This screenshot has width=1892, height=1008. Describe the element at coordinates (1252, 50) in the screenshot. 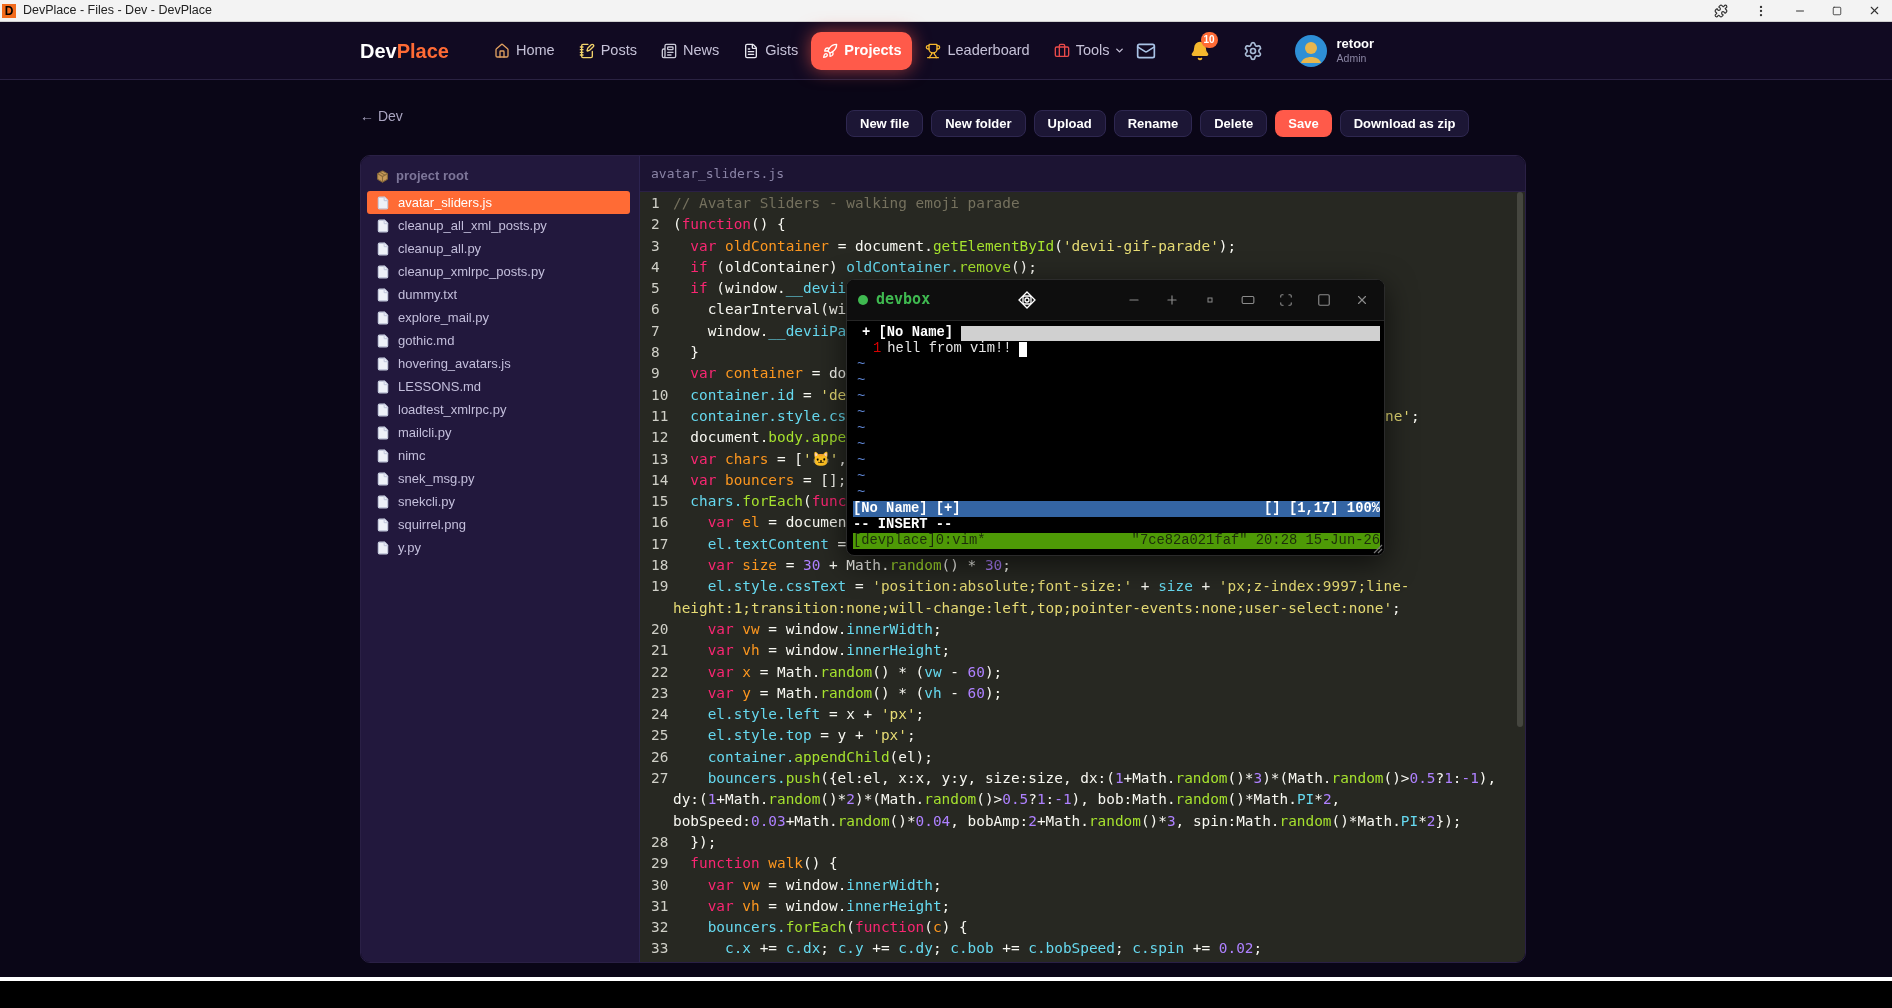

I see `settings-icon` at that location.